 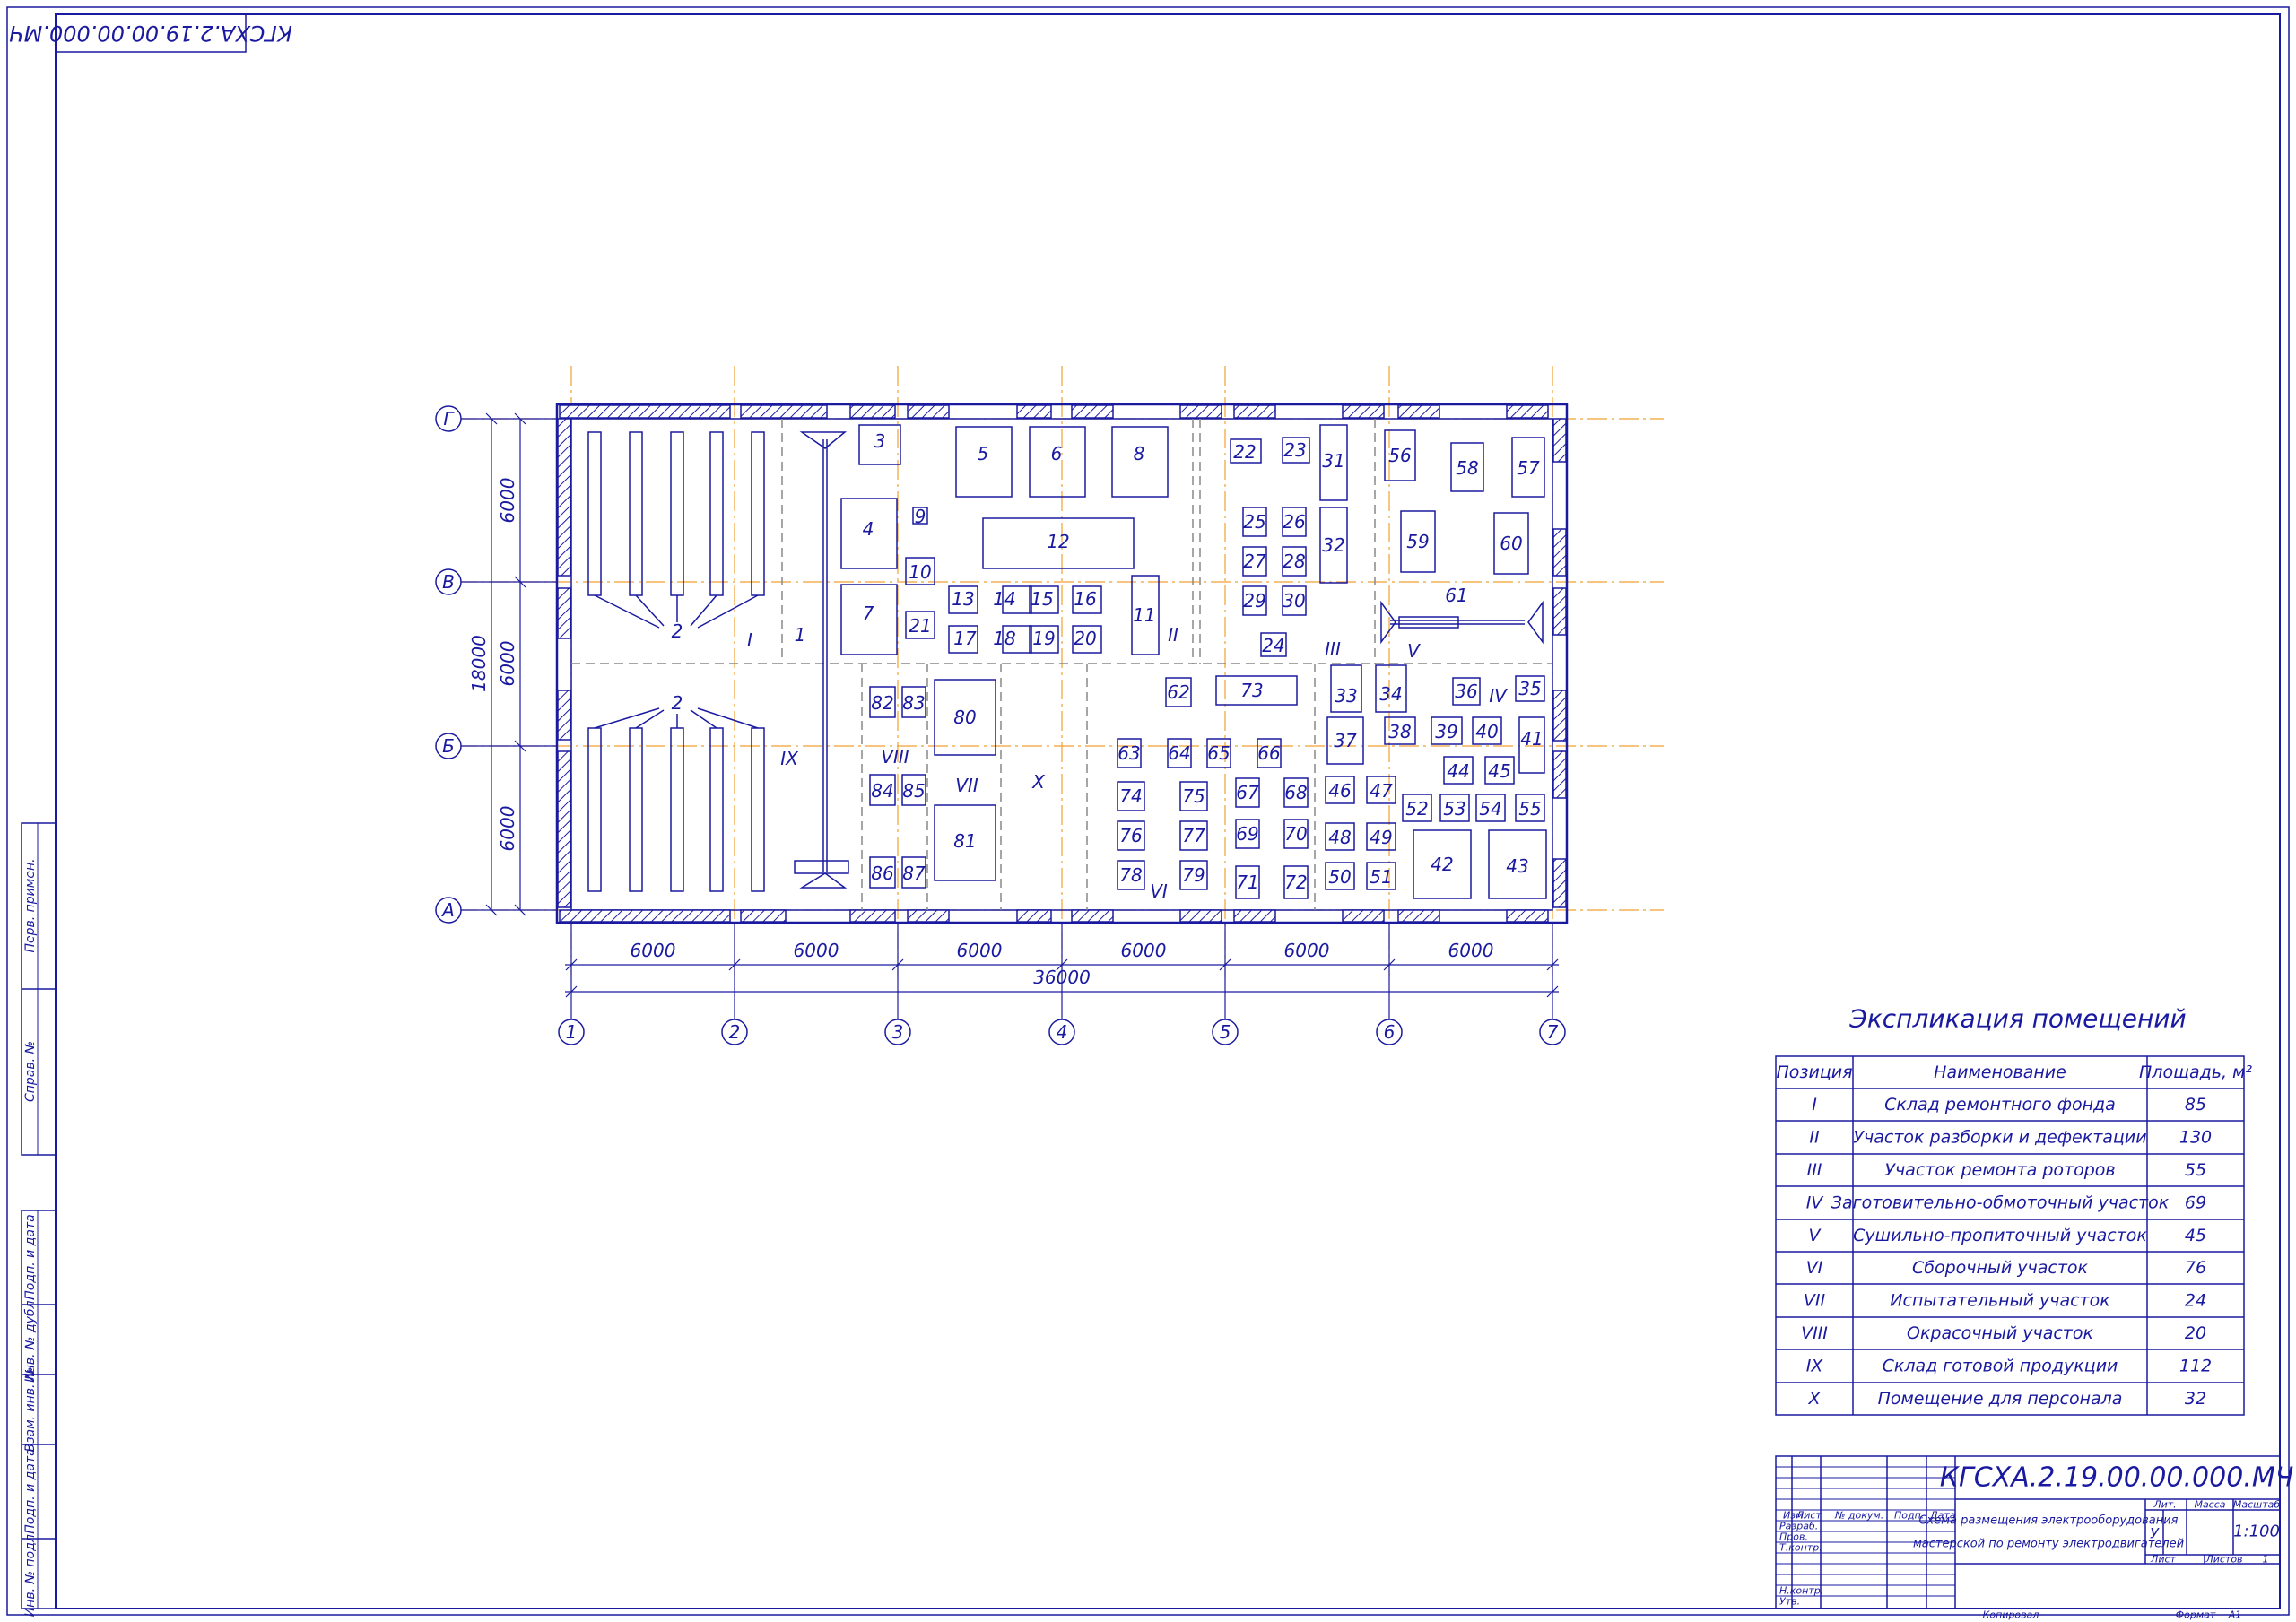 I want to click on dim-h-6: 6000, so click(x=1471, y=951).